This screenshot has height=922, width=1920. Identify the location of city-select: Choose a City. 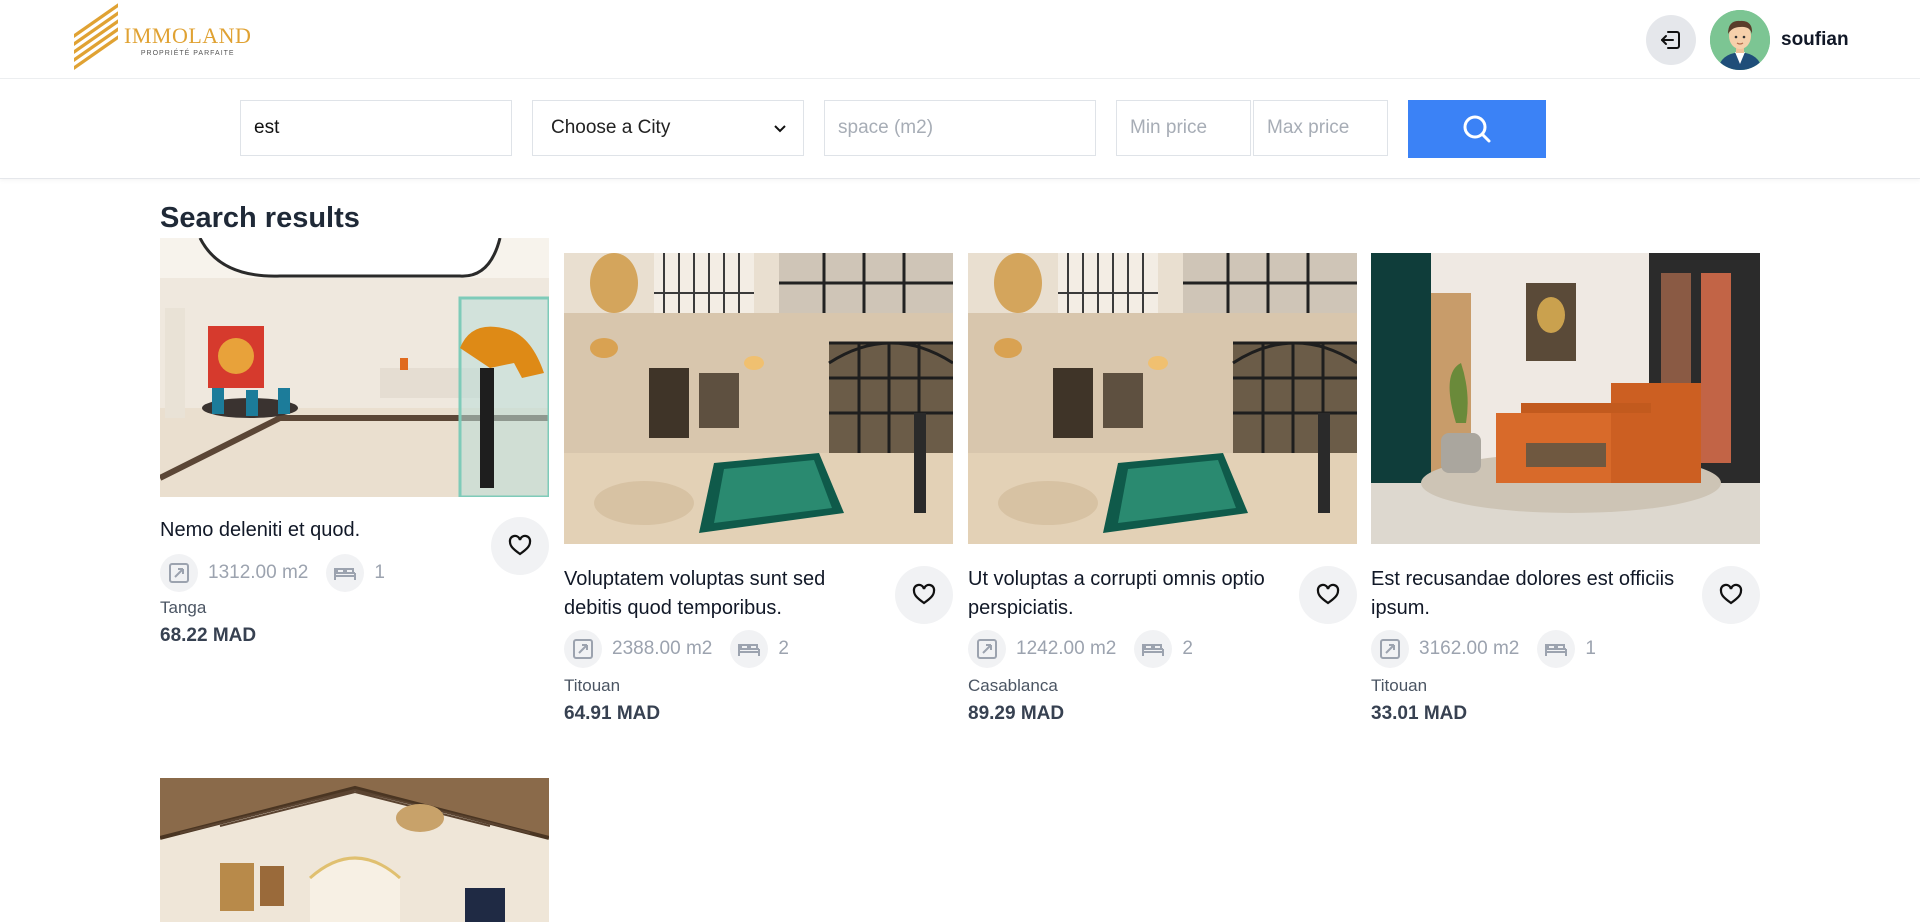
(668, 128).